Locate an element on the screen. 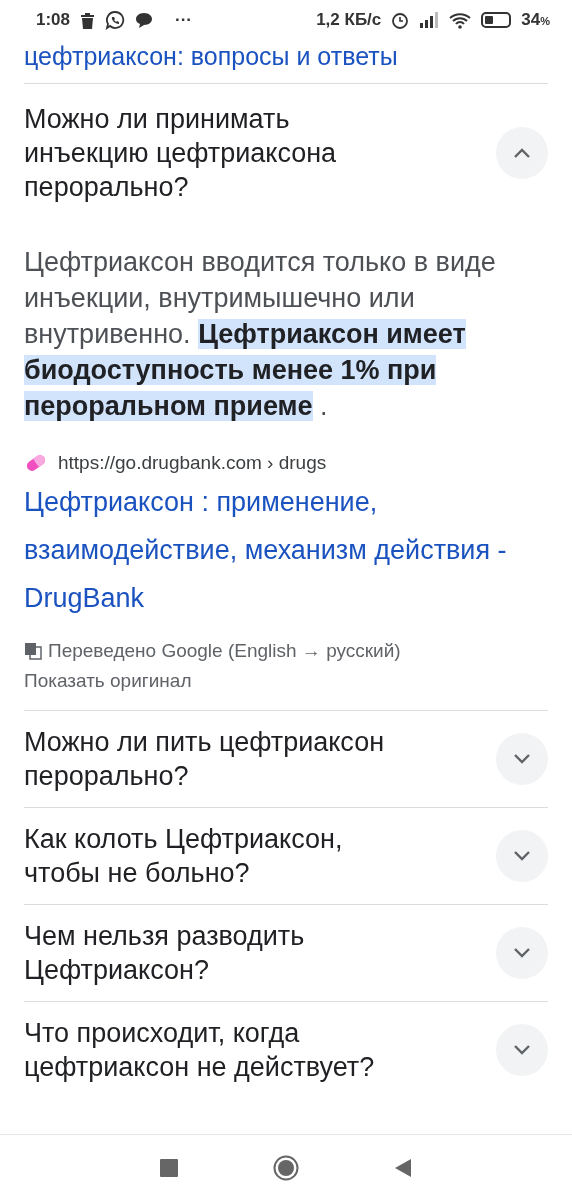 The width and height of the screenshot is (572, 1200). question-text: Чем нельзя разводить Цефтриаксон? is located at coordinates (209, 953).